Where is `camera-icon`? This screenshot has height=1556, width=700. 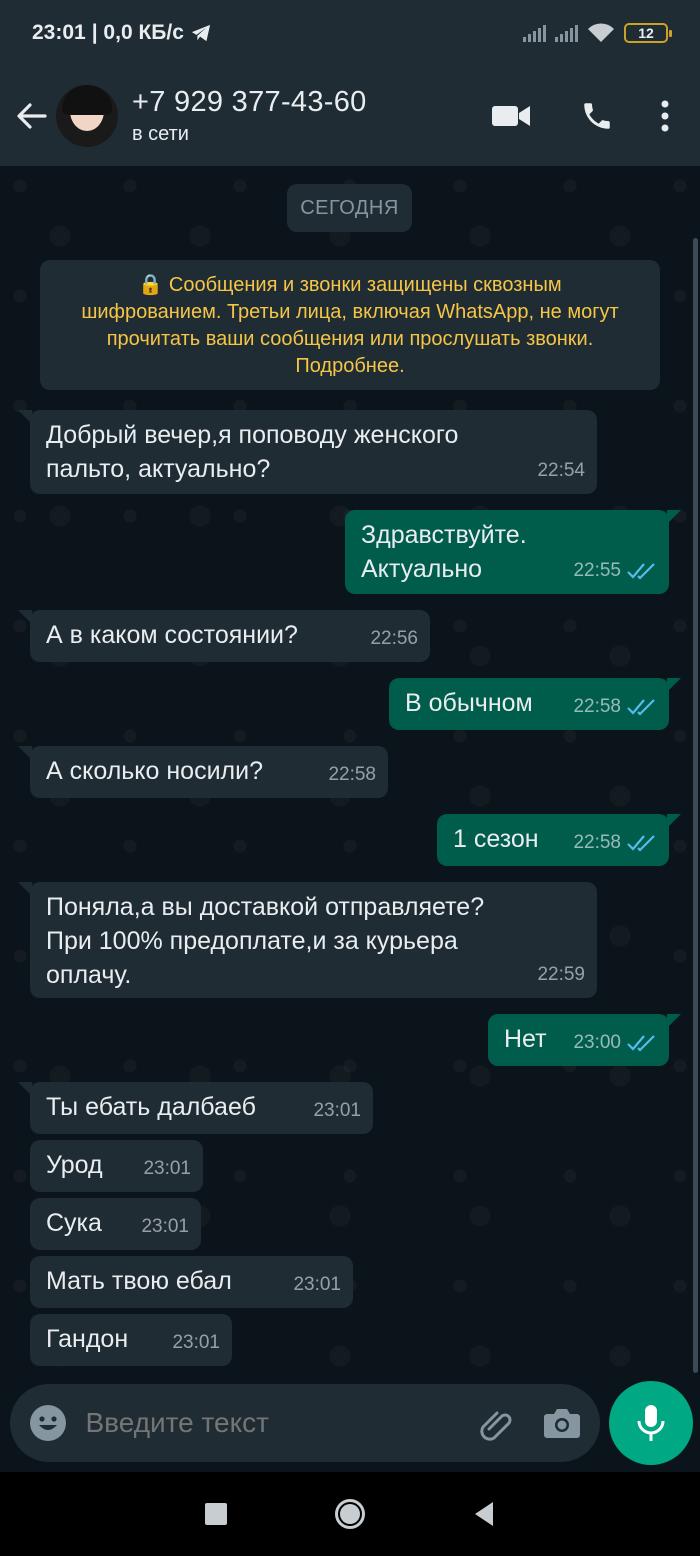
camera-icon is located at coordinates (562, 1423).